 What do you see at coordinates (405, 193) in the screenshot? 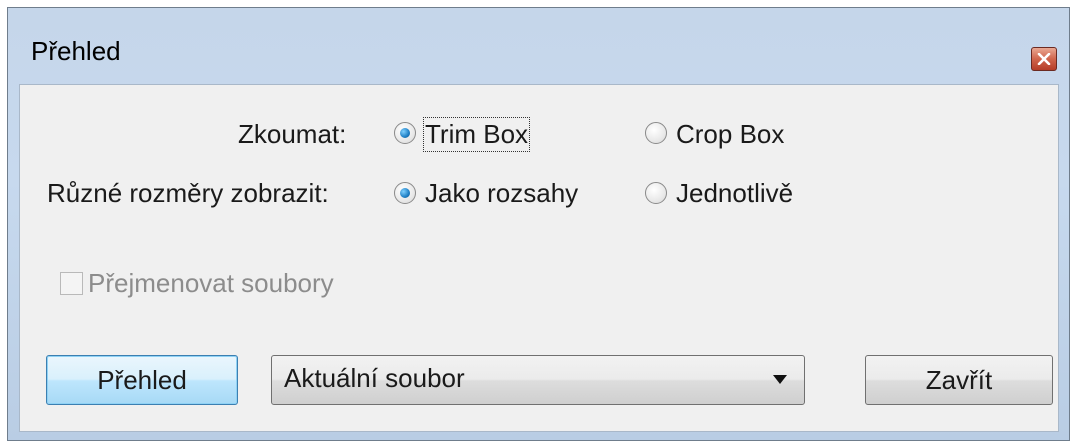
I see `radio-as-ranges` at bounding box center [405, 193].